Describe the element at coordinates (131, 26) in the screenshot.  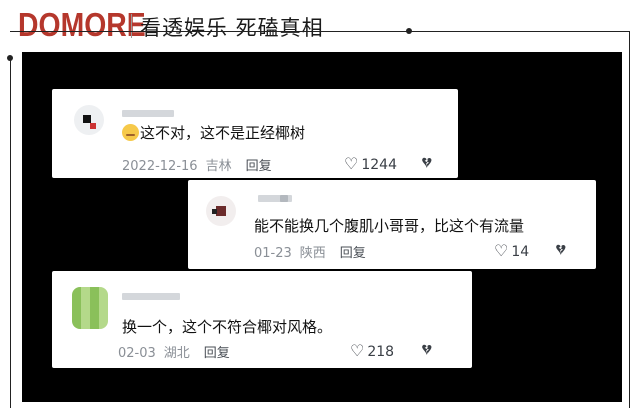
I see `header-divider` at that location.